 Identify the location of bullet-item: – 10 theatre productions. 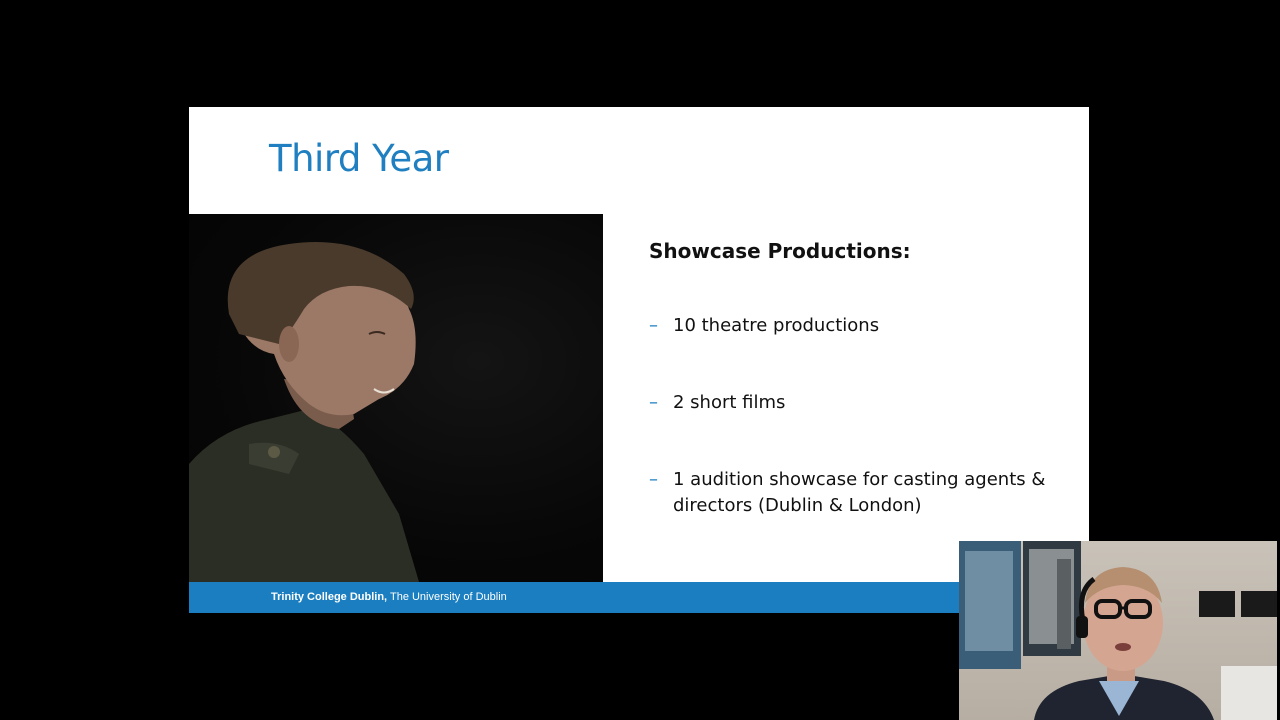
(859, 326).